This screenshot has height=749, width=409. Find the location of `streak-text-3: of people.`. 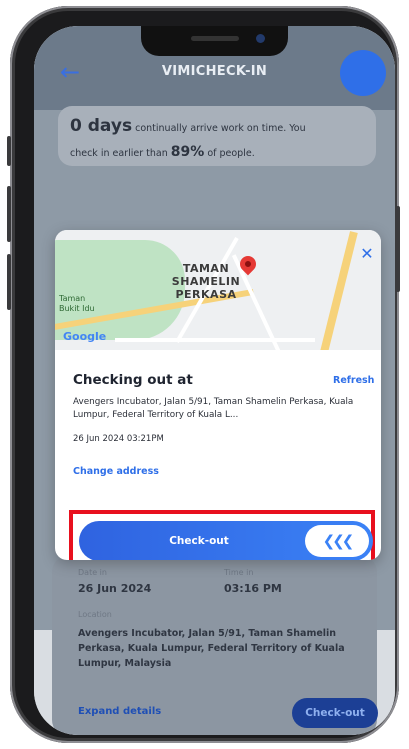

streak-text-3: of people. is located at coordinates (231, 153).